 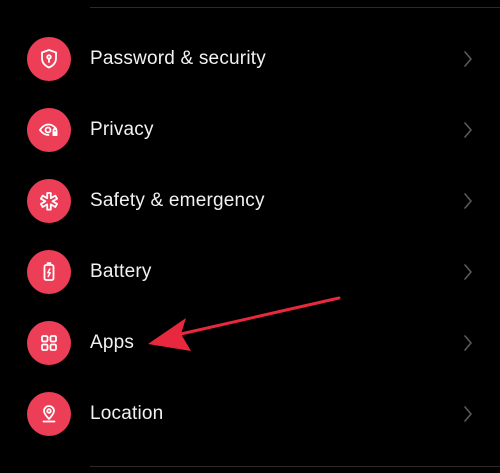 What do you see at coordinates (295, 7) in the screenshot?
I see `top-divider` at bounding box center [295, 7].